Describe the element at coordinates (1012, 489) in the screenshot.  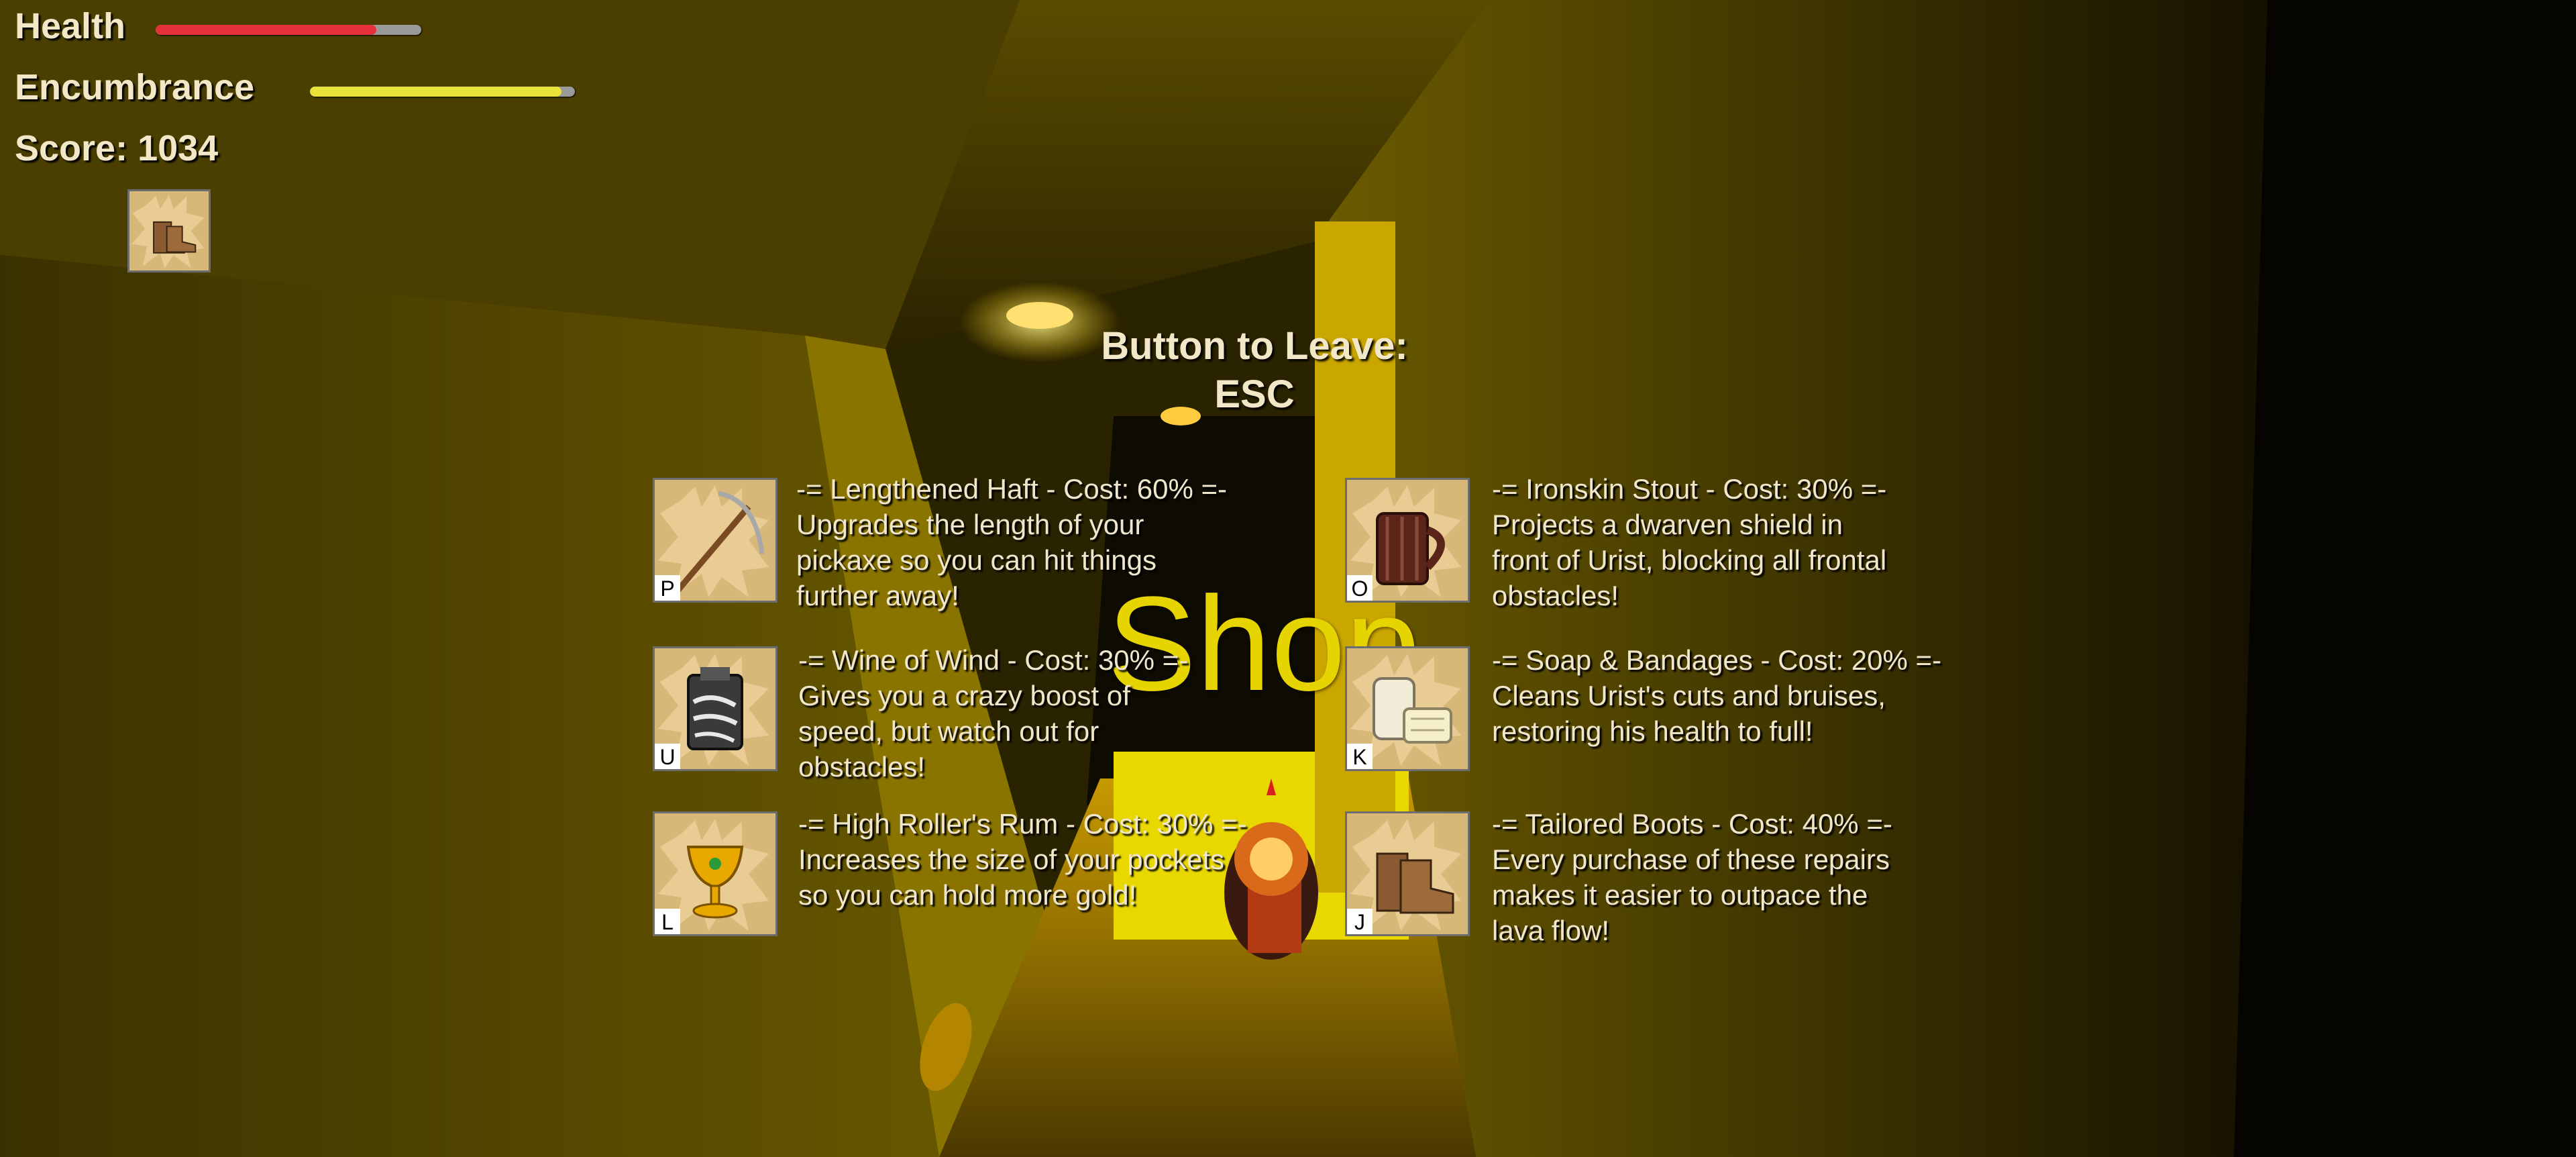
I see `item-title: -= Lengthened Haft - Cost: 60% =-` at that location.